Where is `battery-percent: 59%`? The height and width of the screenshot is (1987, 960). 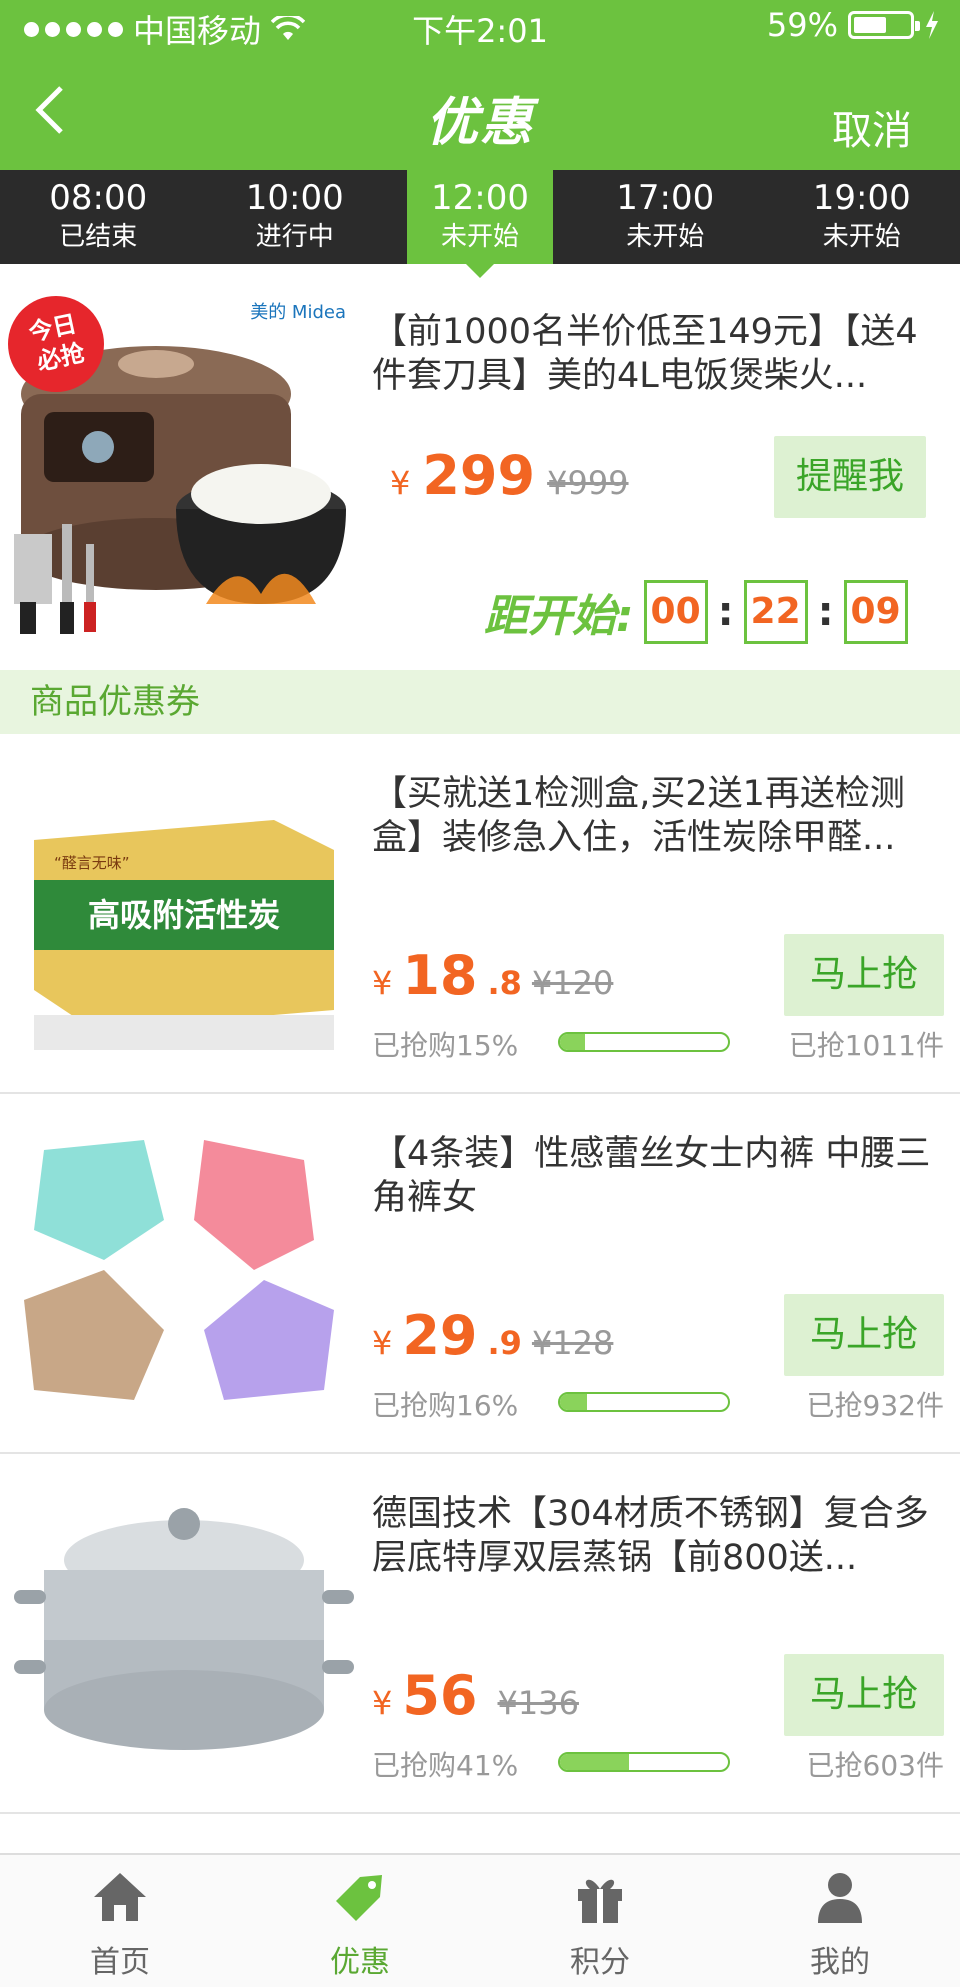
battery-percent: 59% is located at coordinates (802, 25).